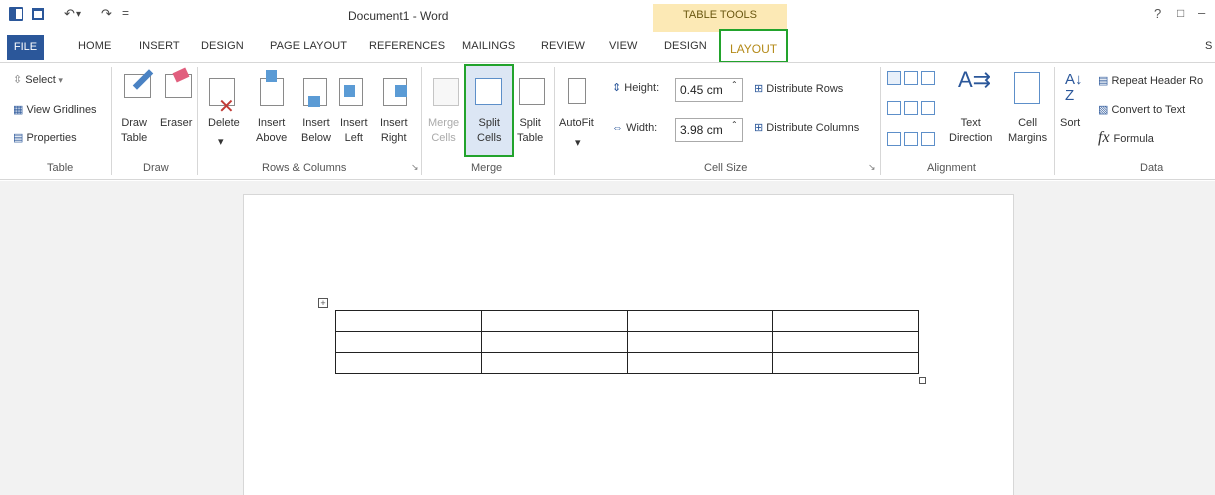 The height and width of the screenshot is (495, 1215). Describe the element at coordinates (272, 92) in the screenshot. I see `insert-above-icon` at that location.